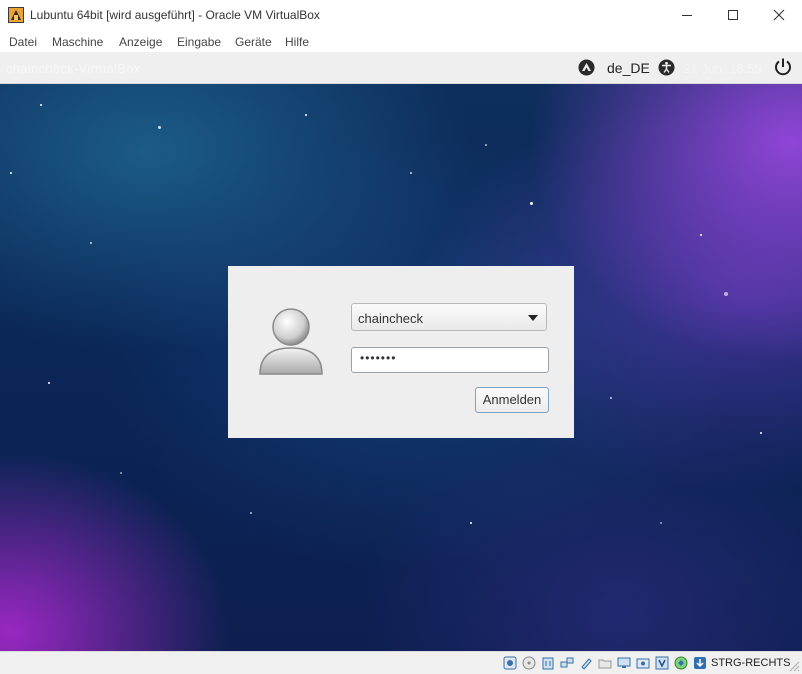 This screenshot has width=802, height=674. Describe the element at coordinates (23, 42) in the screenshot. I see `menu-datei: Datei` at that location.